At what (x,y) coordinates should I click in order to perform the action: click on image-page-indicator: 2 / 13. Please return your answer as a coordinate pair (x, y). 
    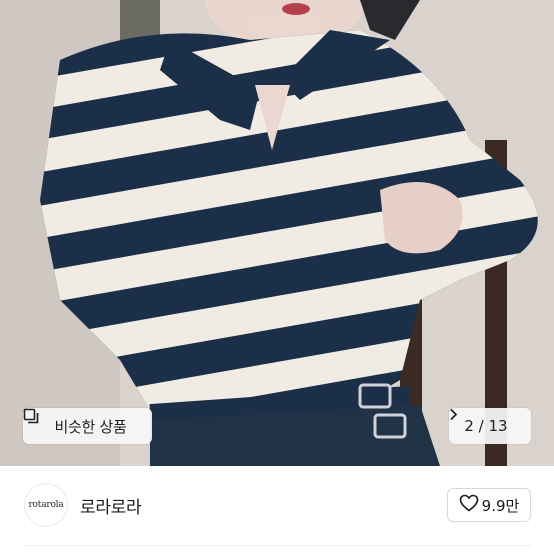
    Looking at the image, I should click on (490, 426).